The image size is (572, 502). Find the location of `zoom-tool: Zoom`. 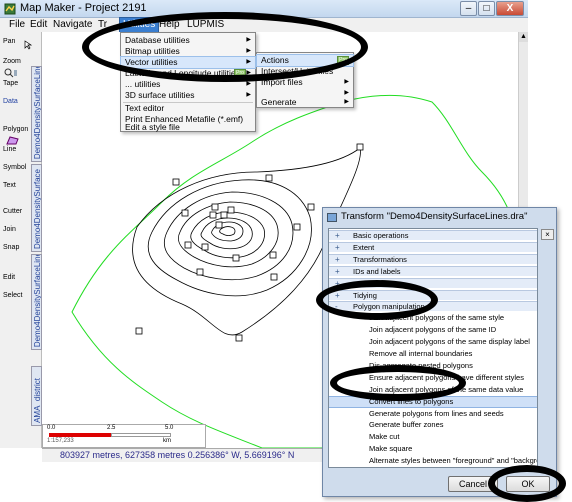

zoom-tool: Zoom is located at coordinates (17, 61).